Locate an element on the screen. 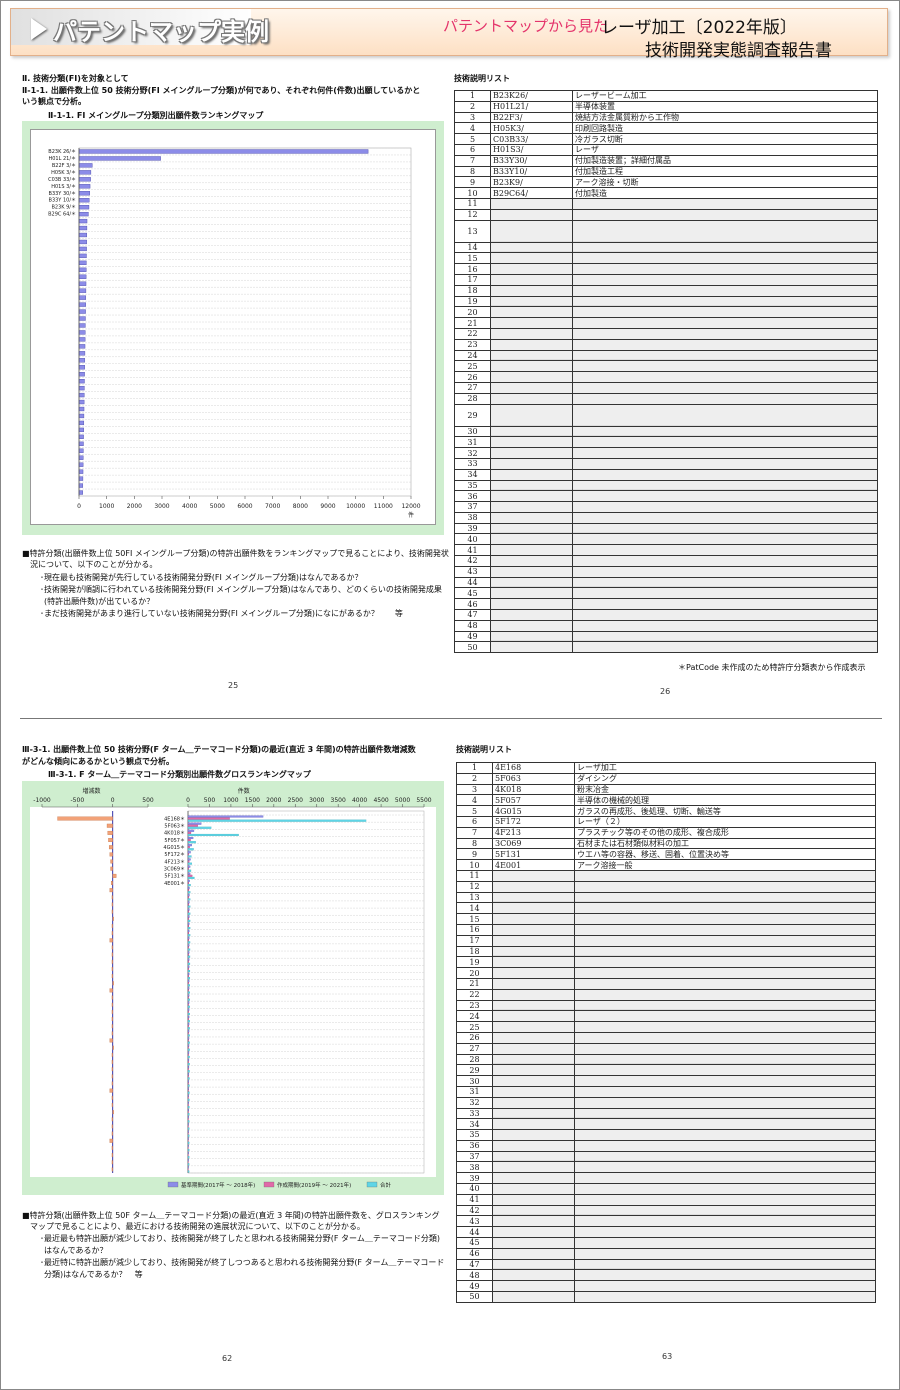  x-tick-label: 12000 is located at coordinates (410, 506).